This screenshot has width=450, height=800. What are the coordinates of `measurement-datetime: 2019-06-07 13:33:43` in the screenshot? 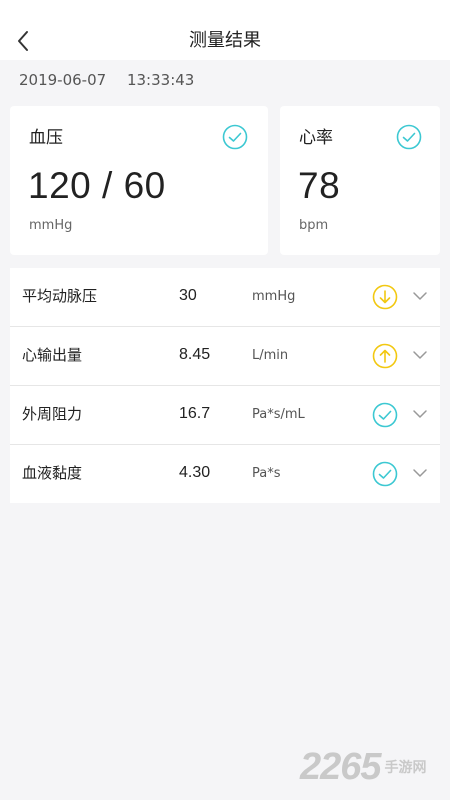 It's located at (106, 80).